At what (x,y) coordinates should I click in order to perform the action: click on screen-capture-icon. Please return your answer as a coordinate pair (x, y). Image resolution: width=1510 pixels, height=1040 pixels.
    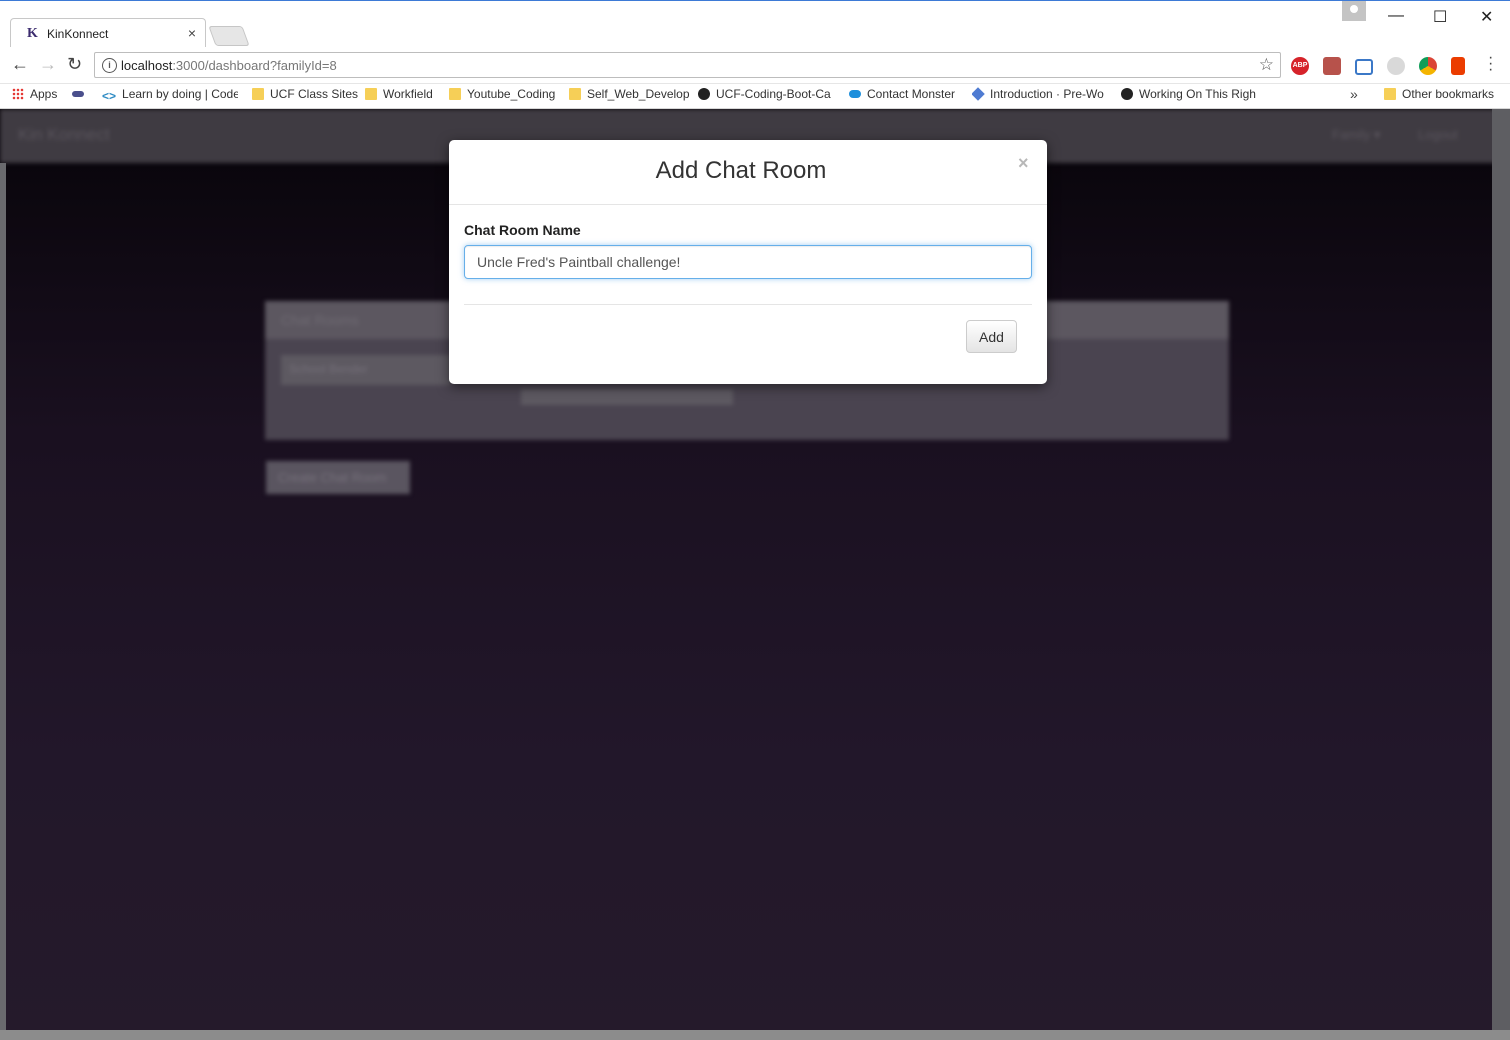
    Looking at the image, I should click on (1364, 67).